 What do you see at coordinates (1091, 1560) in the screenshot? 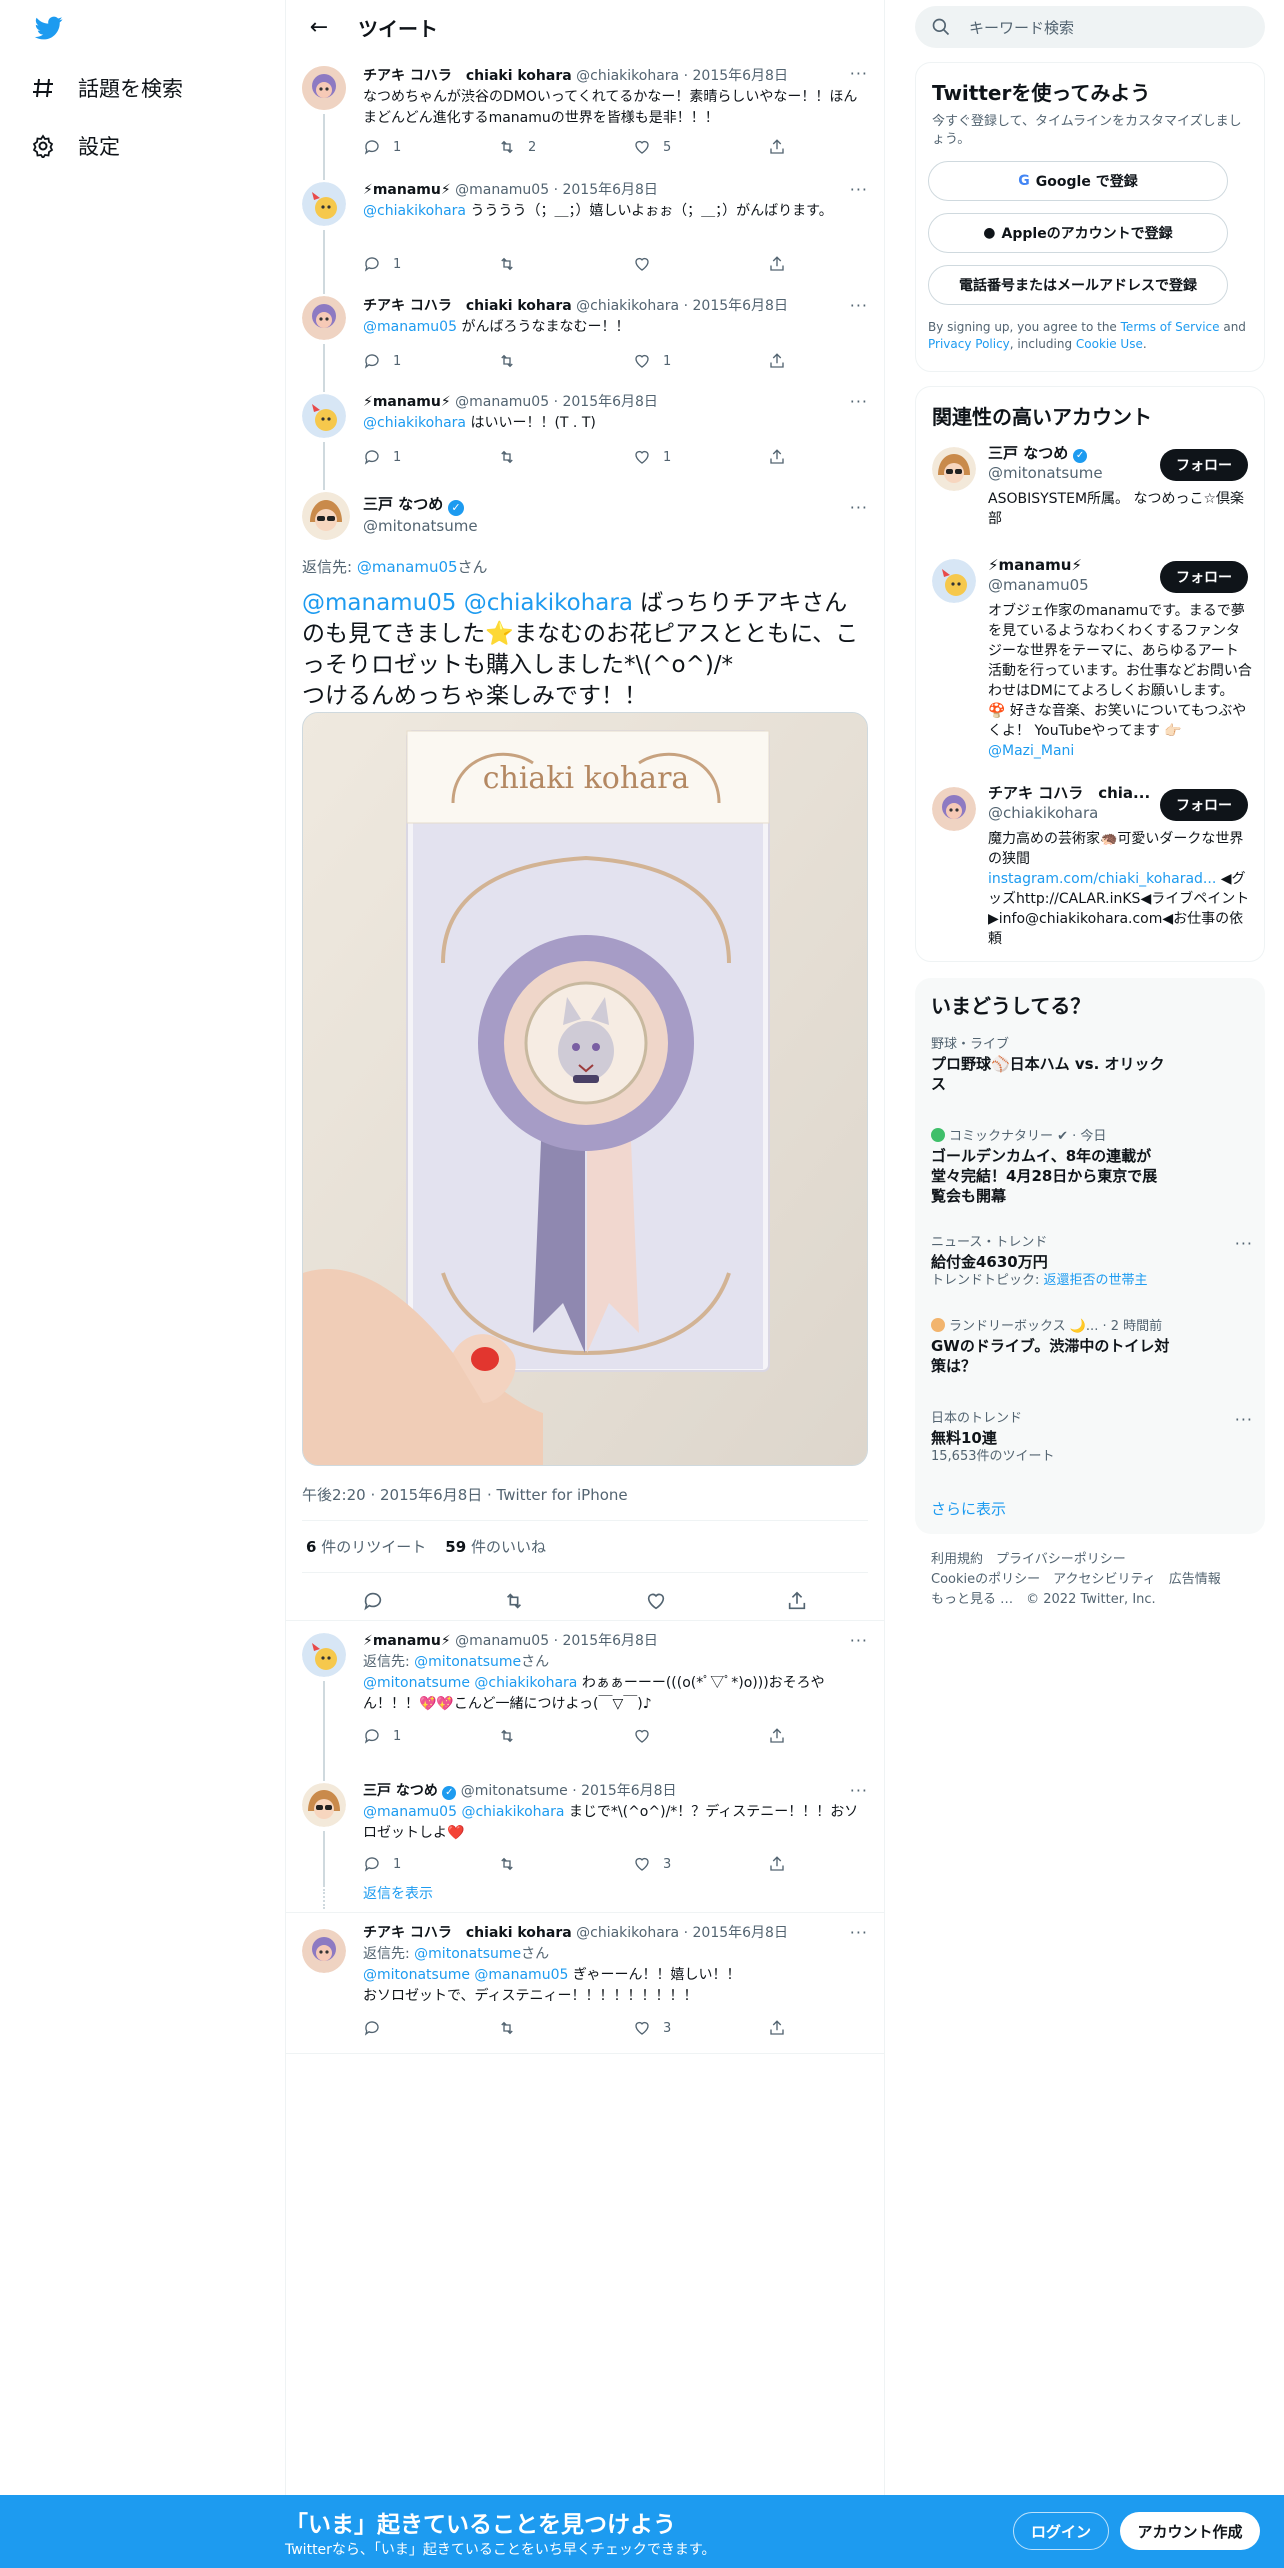
I see `footer-links-row: 利用規約 プライバシーポリシー` at bounding box center [1091, 1560].